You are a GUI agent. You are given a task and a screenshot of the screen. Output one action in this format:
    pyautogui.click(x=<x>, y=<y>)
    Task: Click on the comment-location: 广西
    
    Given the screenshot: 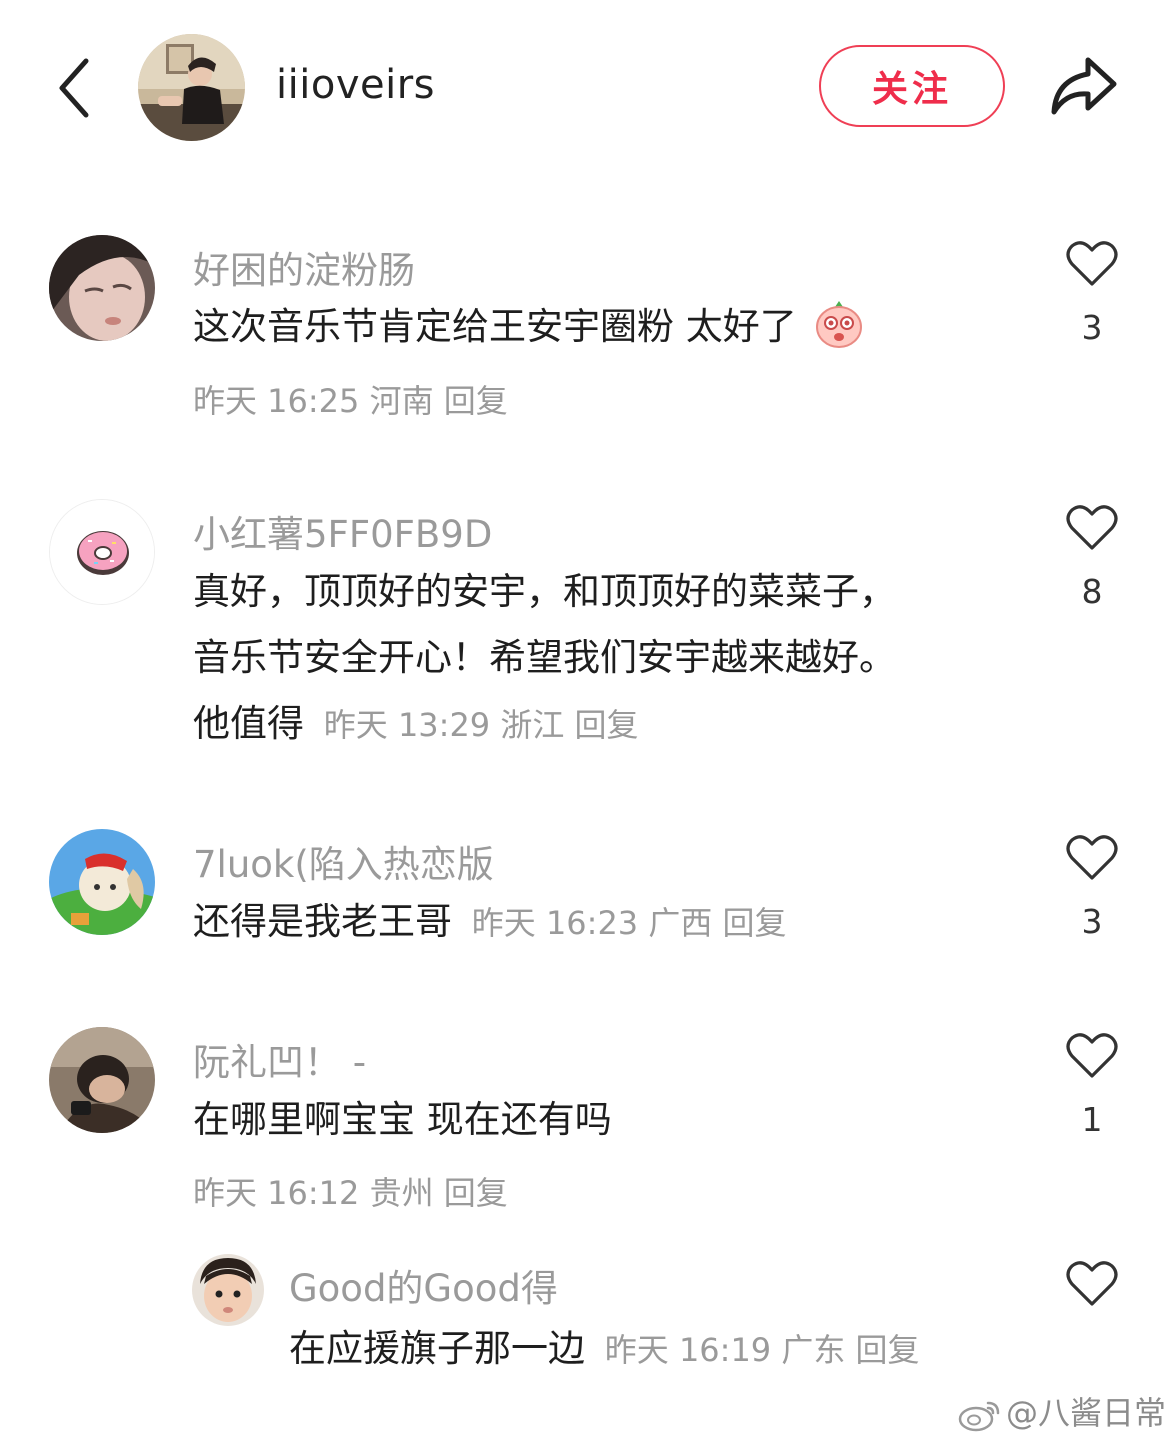 What is the action you would take?
    pyautogui.click(x=680, y=923)
    